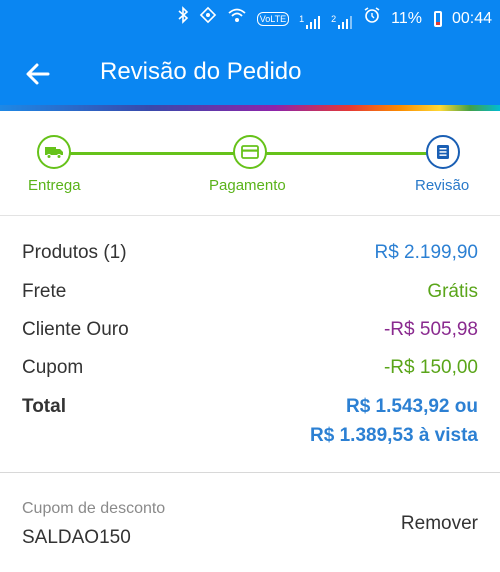 Image resolution: width=500 pixels, height=572 pixels. I want to click on arrow-left-icon, so click(38, 74).